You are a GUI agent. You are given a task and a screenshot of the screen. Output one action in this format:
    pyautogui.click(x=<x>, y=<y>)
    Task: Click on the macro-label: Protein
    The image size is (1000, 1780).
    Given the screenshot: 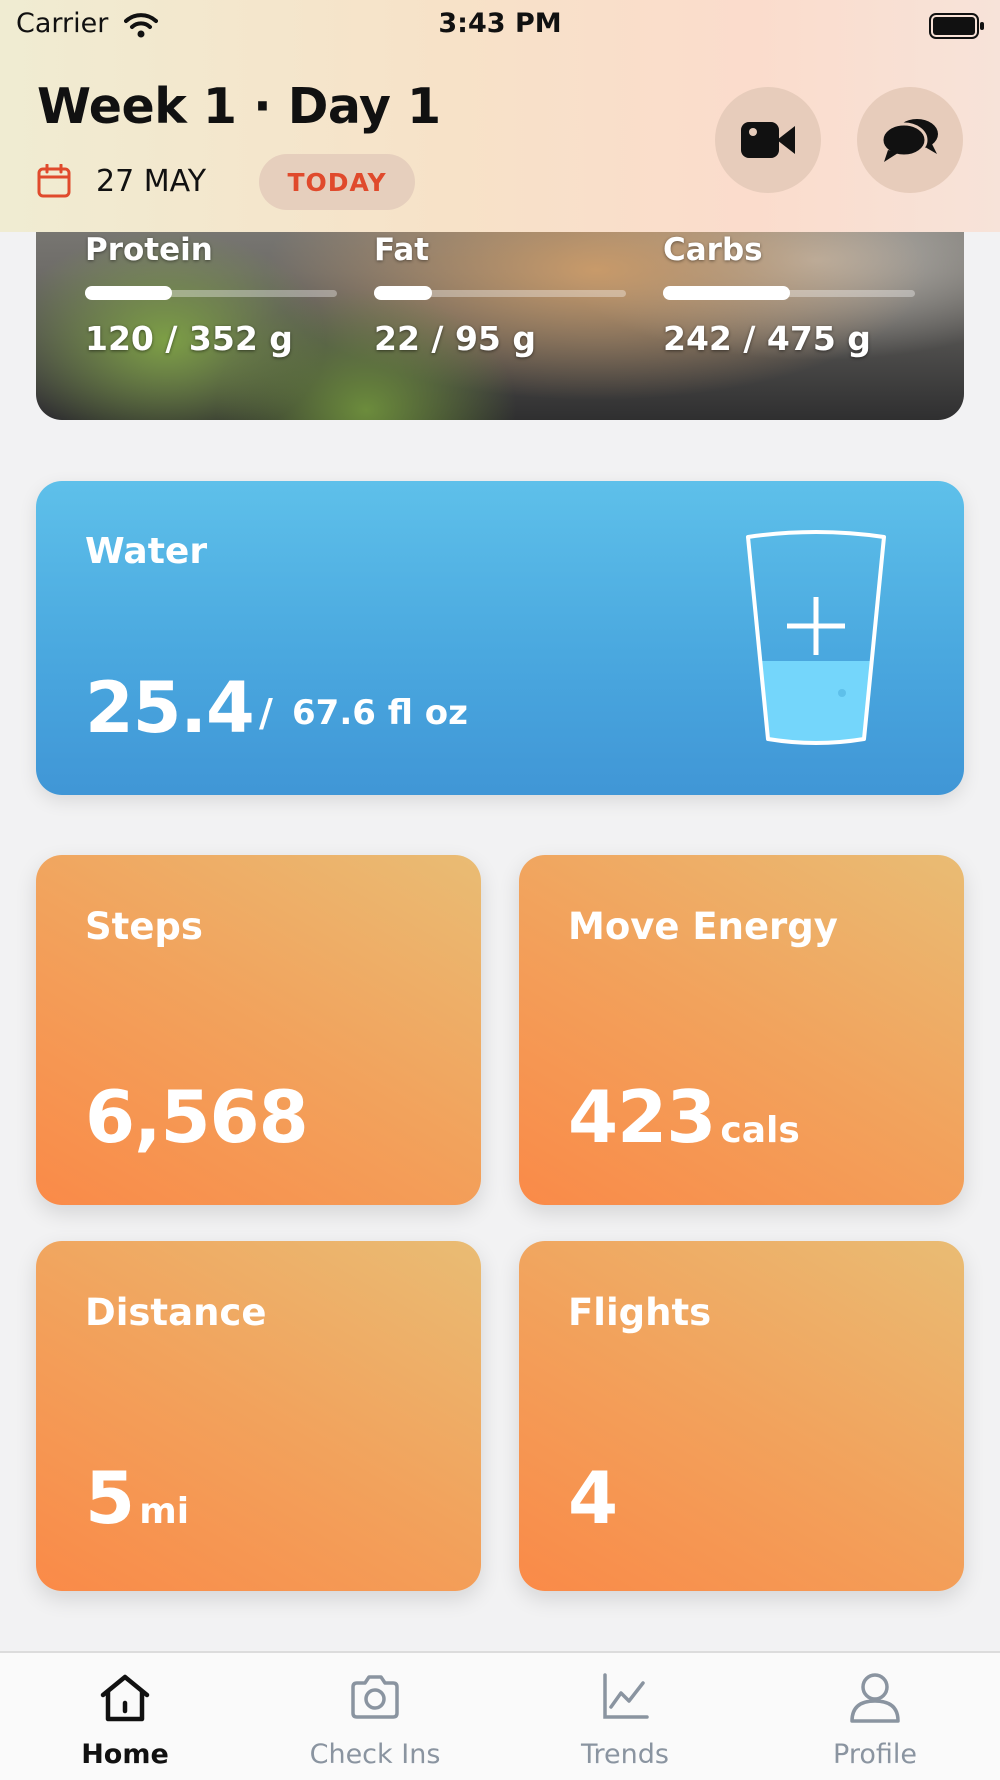 What is the action you would take?
    pyautogui.click(x=149, y=250)
    